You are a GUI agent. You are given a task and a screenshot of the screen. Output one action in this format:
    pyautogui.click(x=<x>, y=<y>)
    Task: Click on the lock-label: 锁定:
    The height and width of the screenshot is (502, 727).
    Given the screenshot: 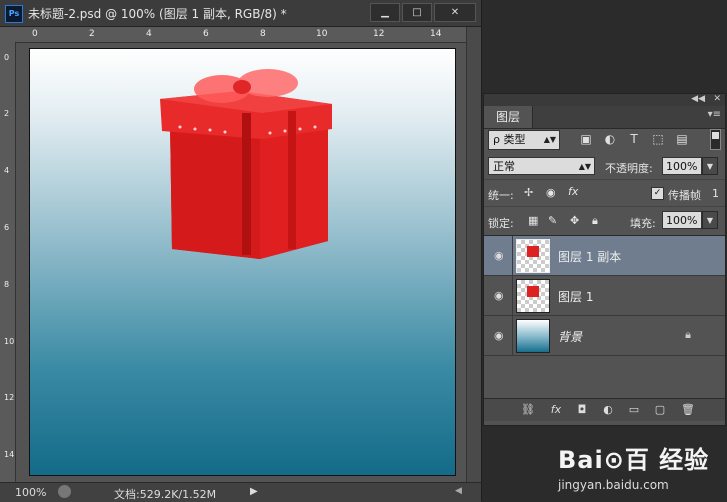 What is the action you would take?
    pyautogui.click(x=501, y=223)
    